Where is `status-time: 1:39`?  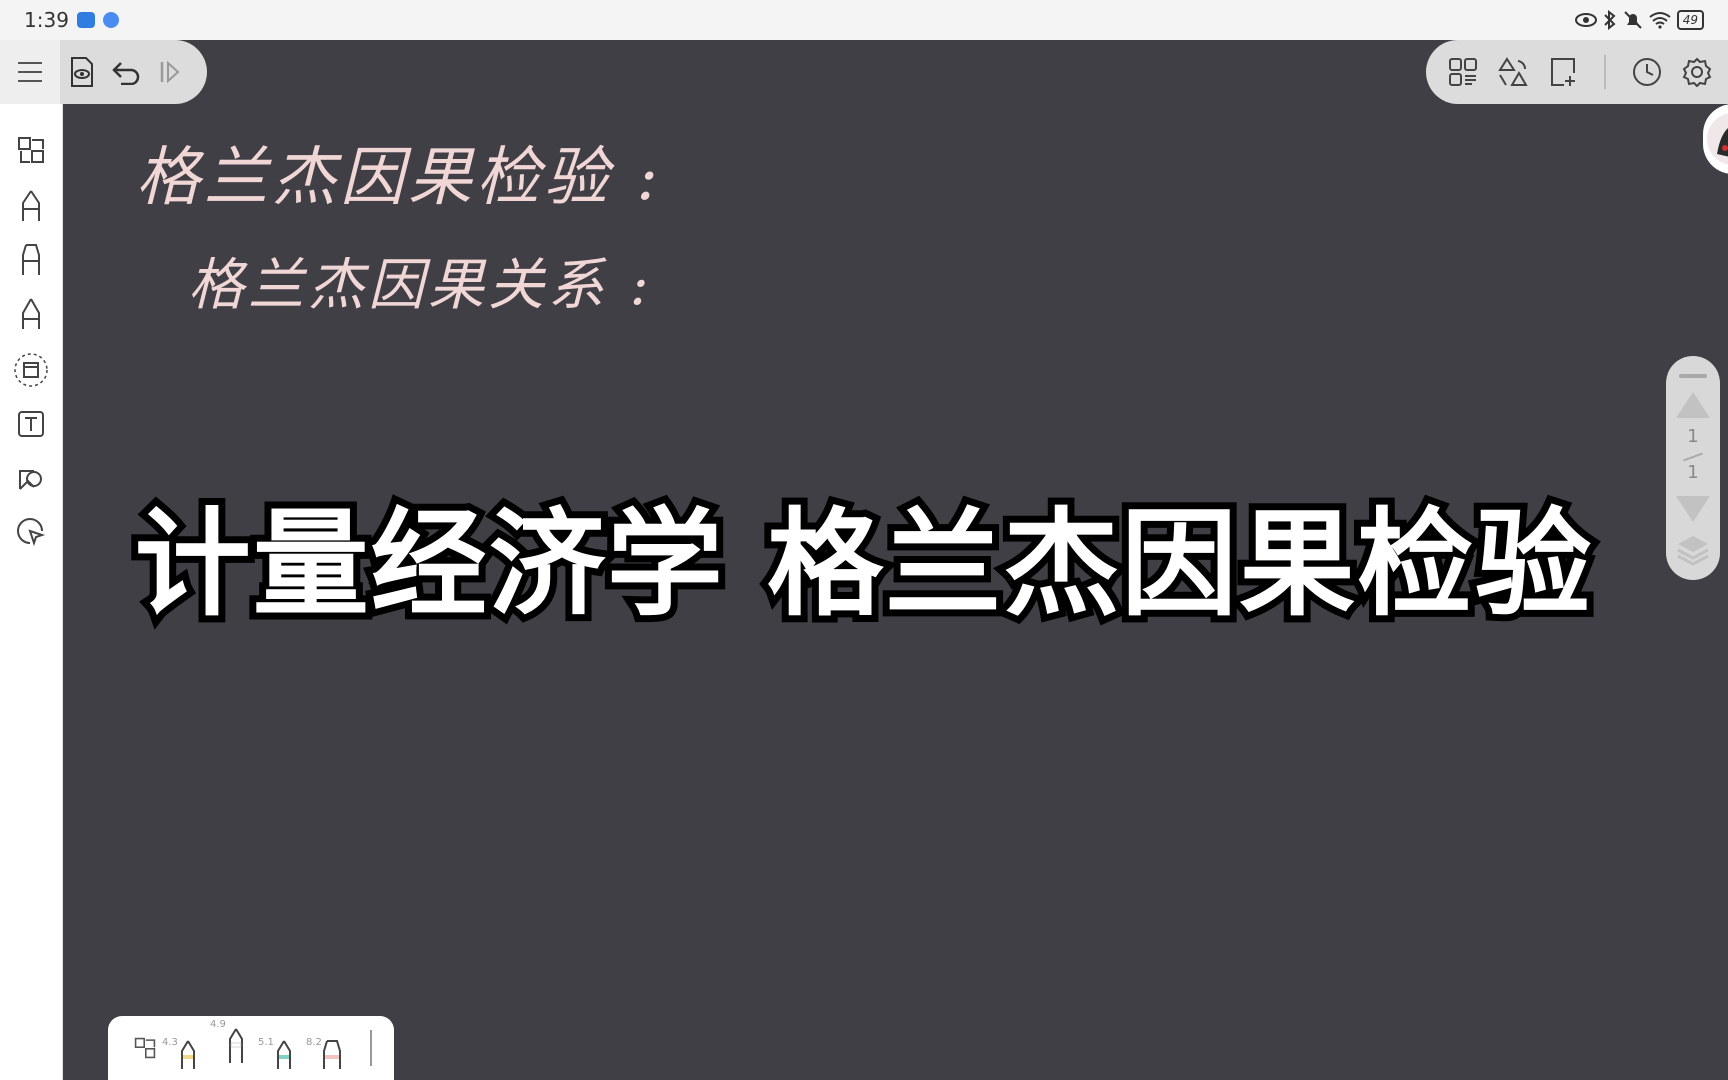 status-time: 1:39 is located at coordinates (46, 20).